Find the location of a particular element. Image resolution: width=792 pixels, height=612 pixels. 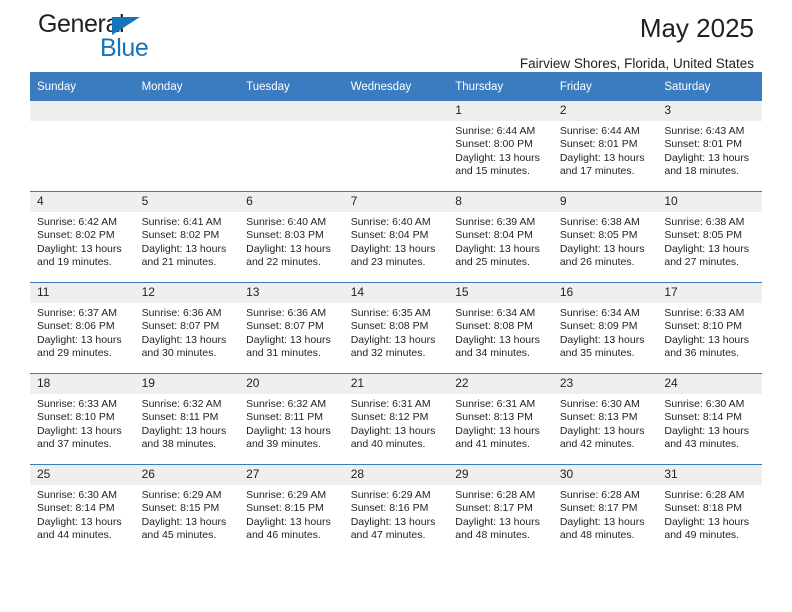

daylight-duration-line2: and 37 minutes. is located at coordinates (74, 444).